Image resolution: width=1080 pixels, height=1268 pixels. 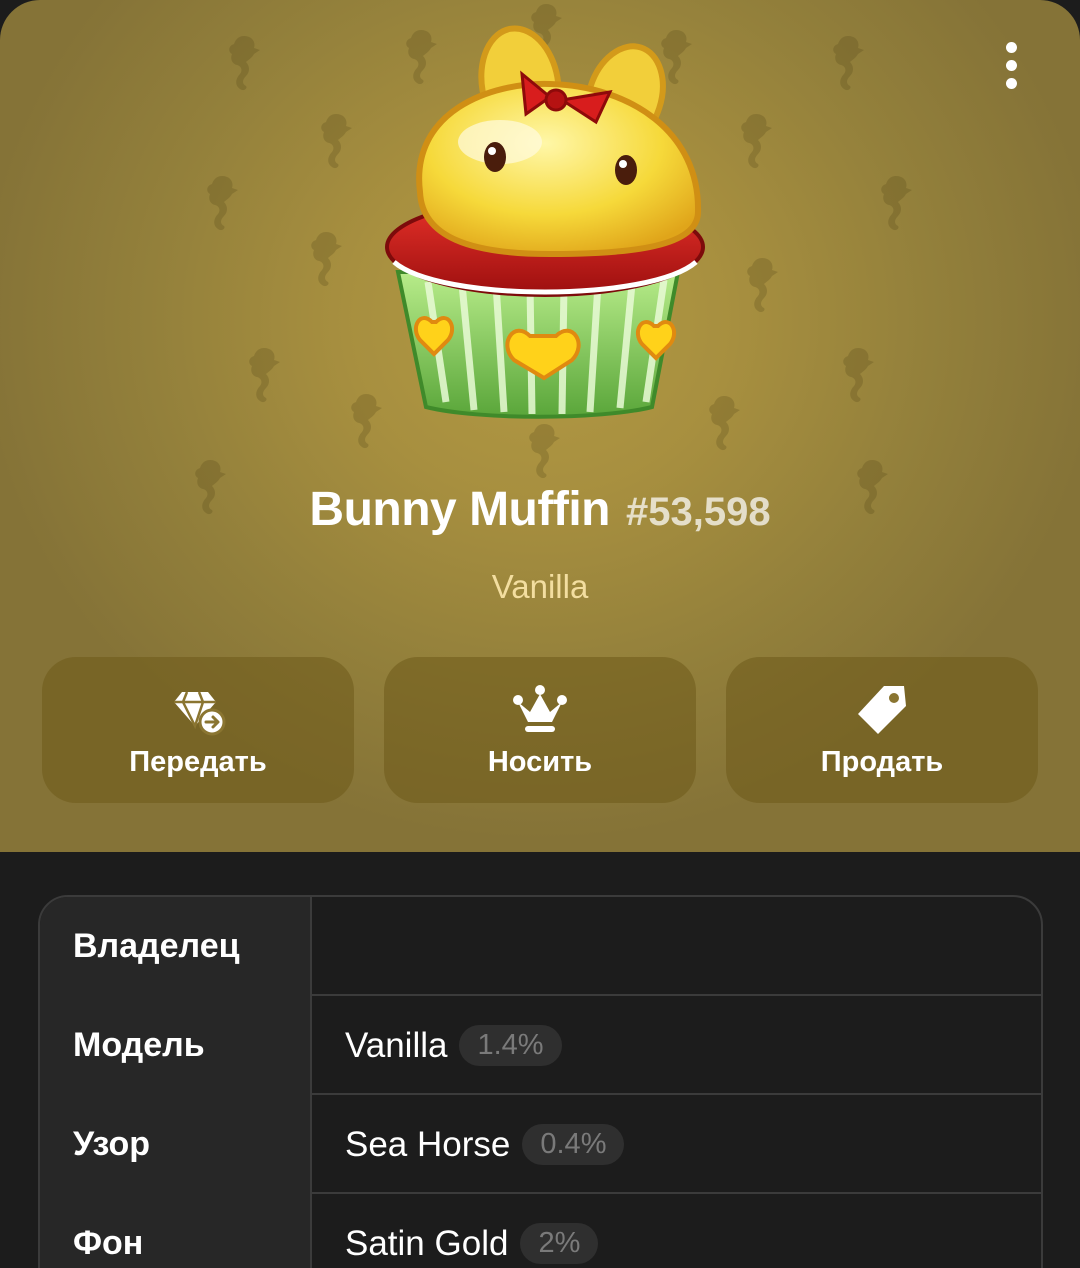 I want to click on wear-button-label: Носить, so click(x=540, y=761).